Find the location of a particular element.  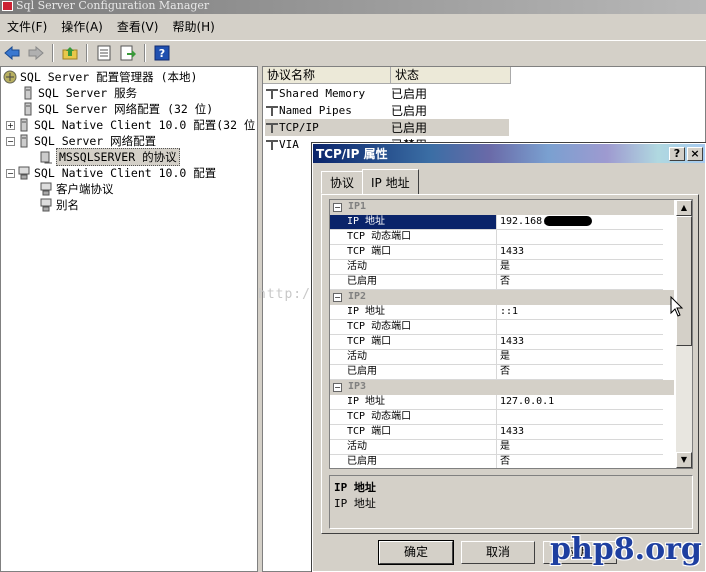

tree-item-label: SQL Native Client 10.0 配置 is located at coordinates (125, 173).